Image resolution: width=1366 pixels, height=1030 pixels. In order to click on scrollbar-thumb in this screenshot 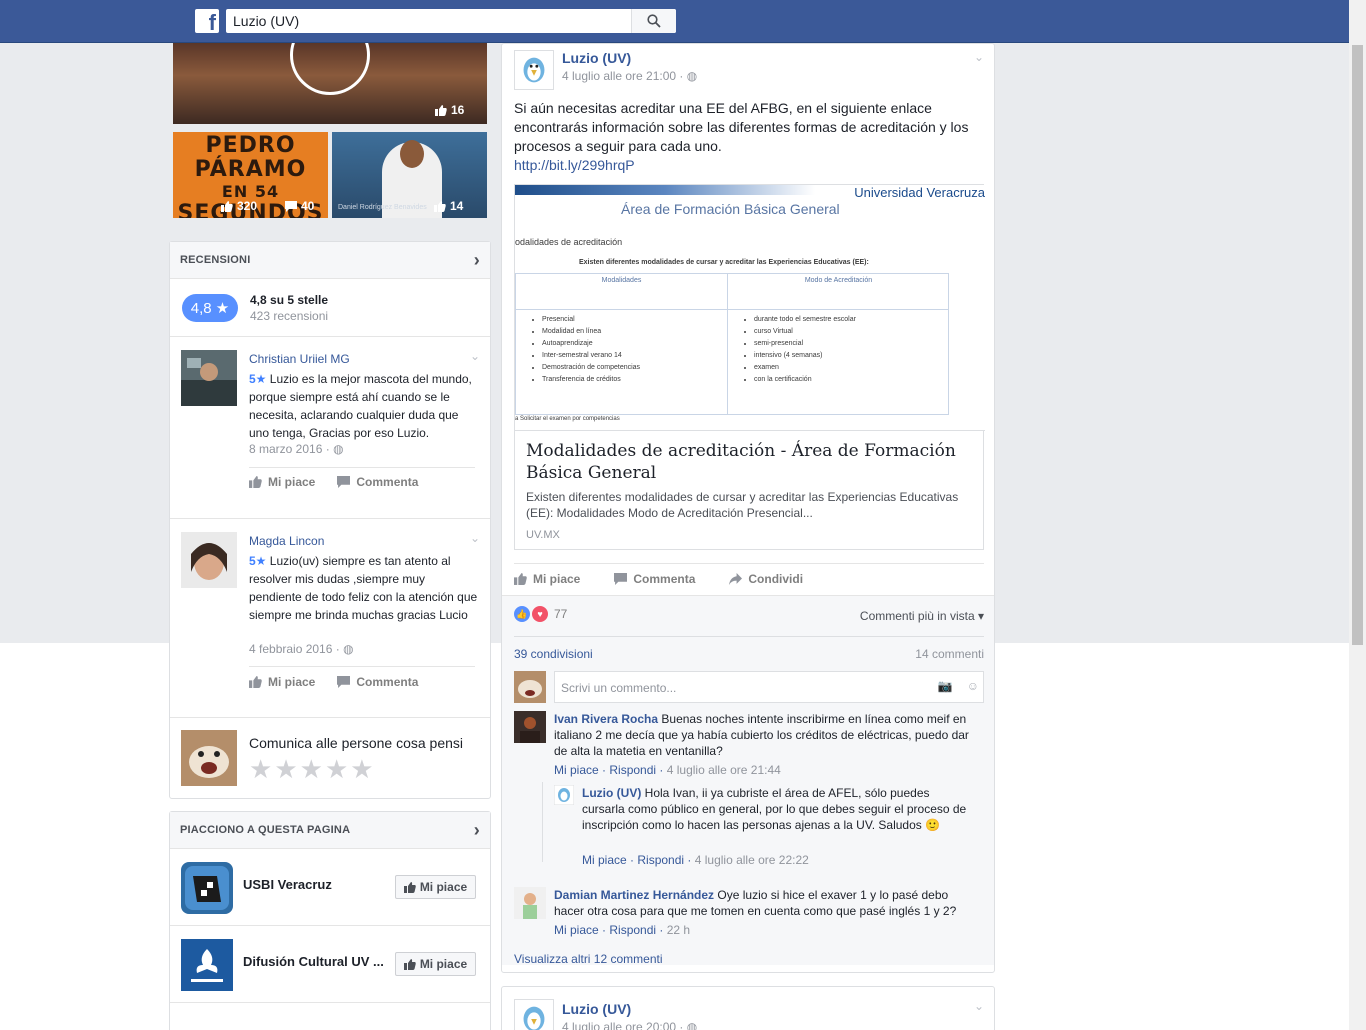, I will do `click(1357, 345)`.